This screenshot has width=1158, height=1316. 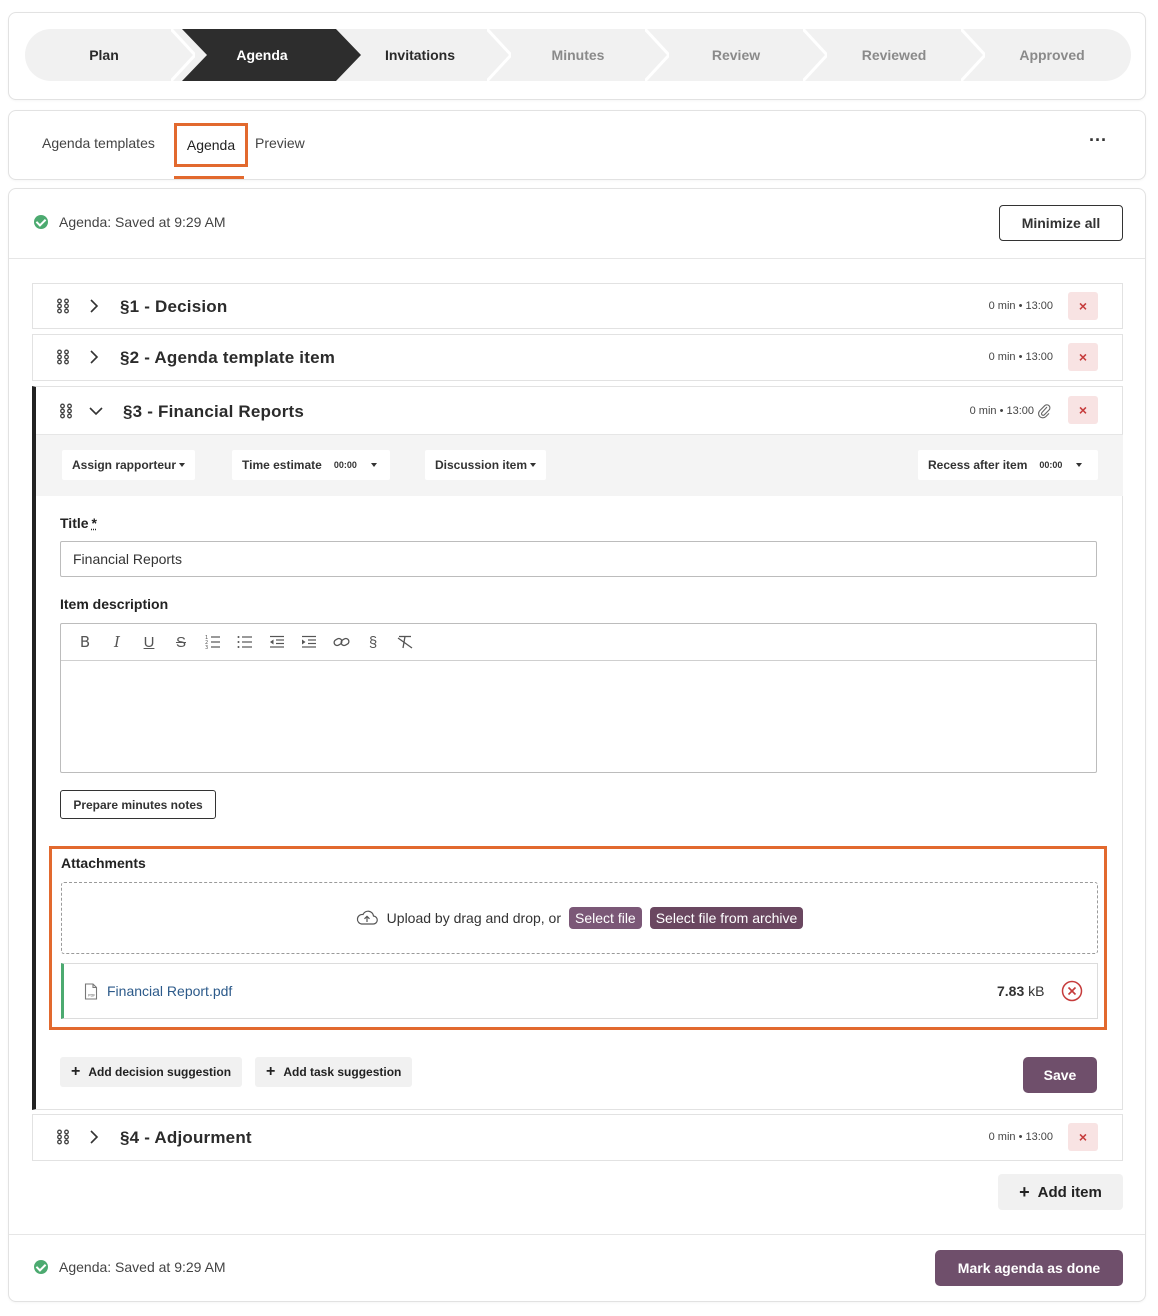 I want to click on link-icon, so click(x=341, y=642).